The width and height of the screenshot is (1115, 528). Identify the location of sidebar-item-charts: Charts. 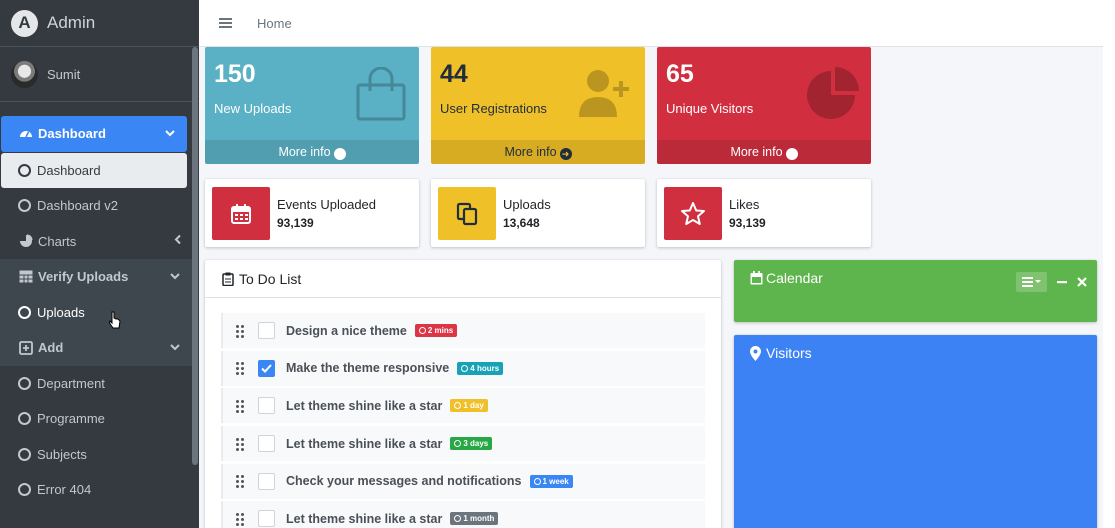
(96, 242).